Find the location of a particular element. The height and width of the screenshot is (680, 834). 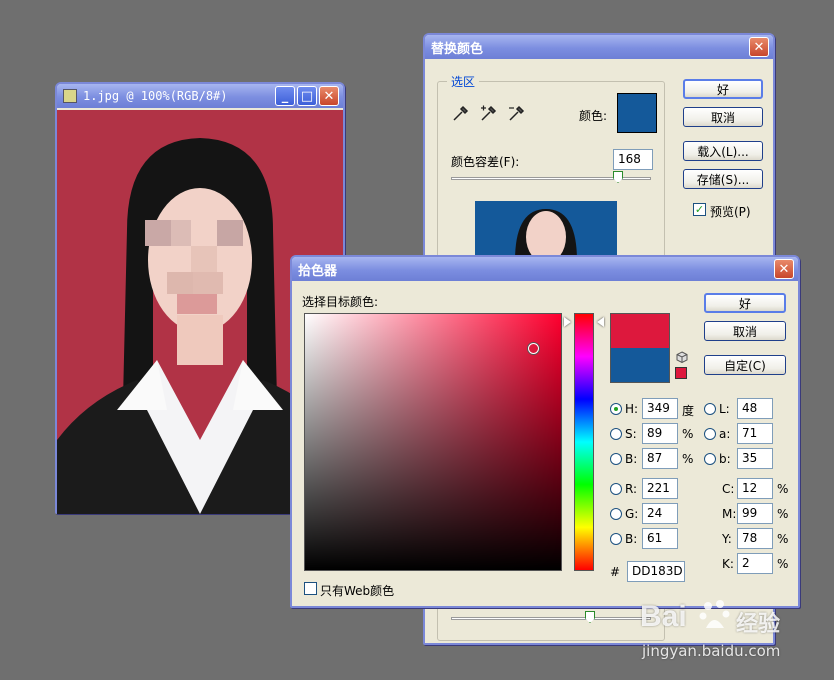

replace-color-titlebar: 替换颜色 ✕ is located at coordinates (599, 47).